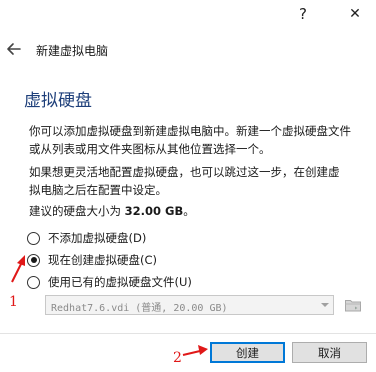 The height and width of the screenshot is (372, 376). What do you see at coordinates (177, 358) in the screenshot?
I see `annotation-number-2: 2` at bounding box center [177, 358].